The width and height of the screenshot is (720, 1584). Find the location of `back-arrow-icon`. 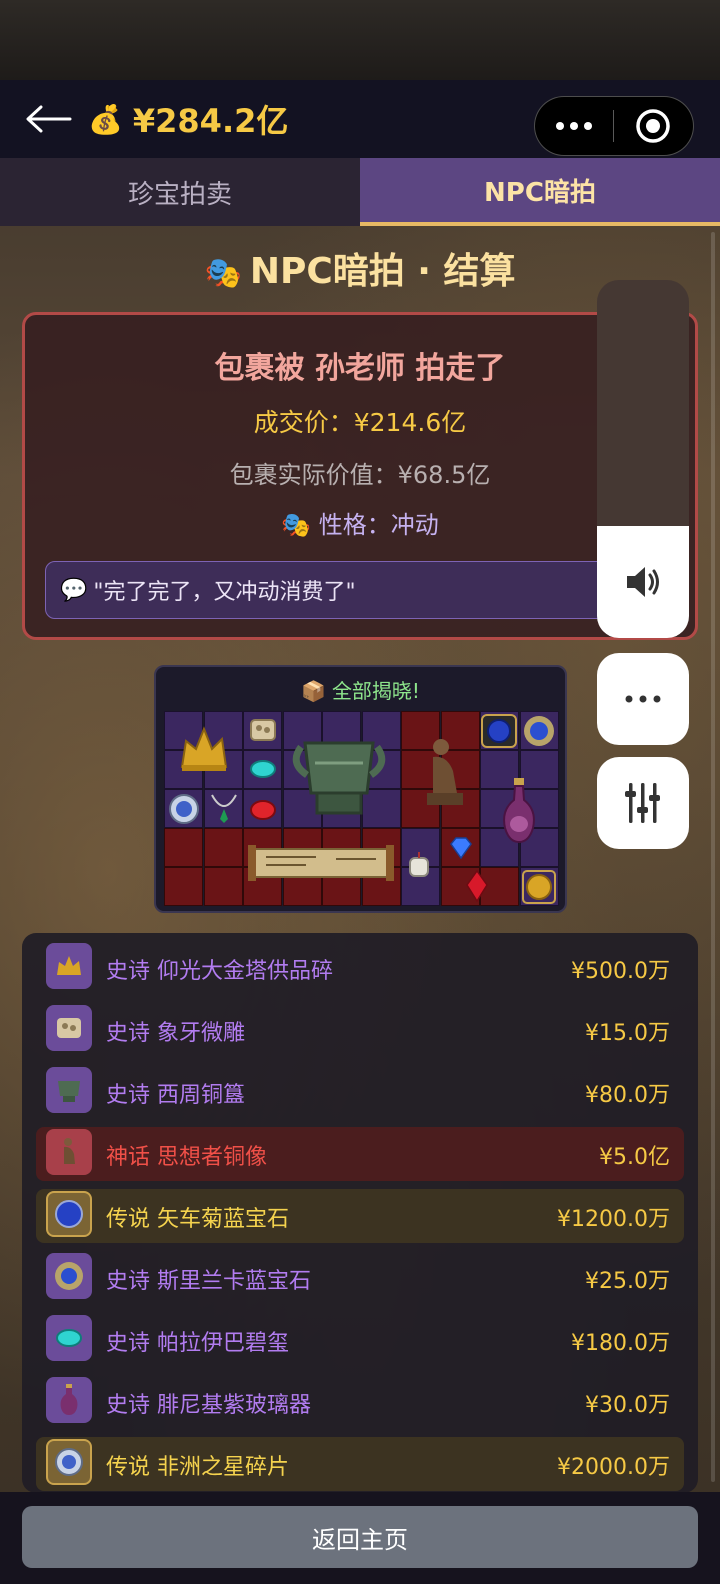

back-arrow-icon is located at coordinates (49, 119).